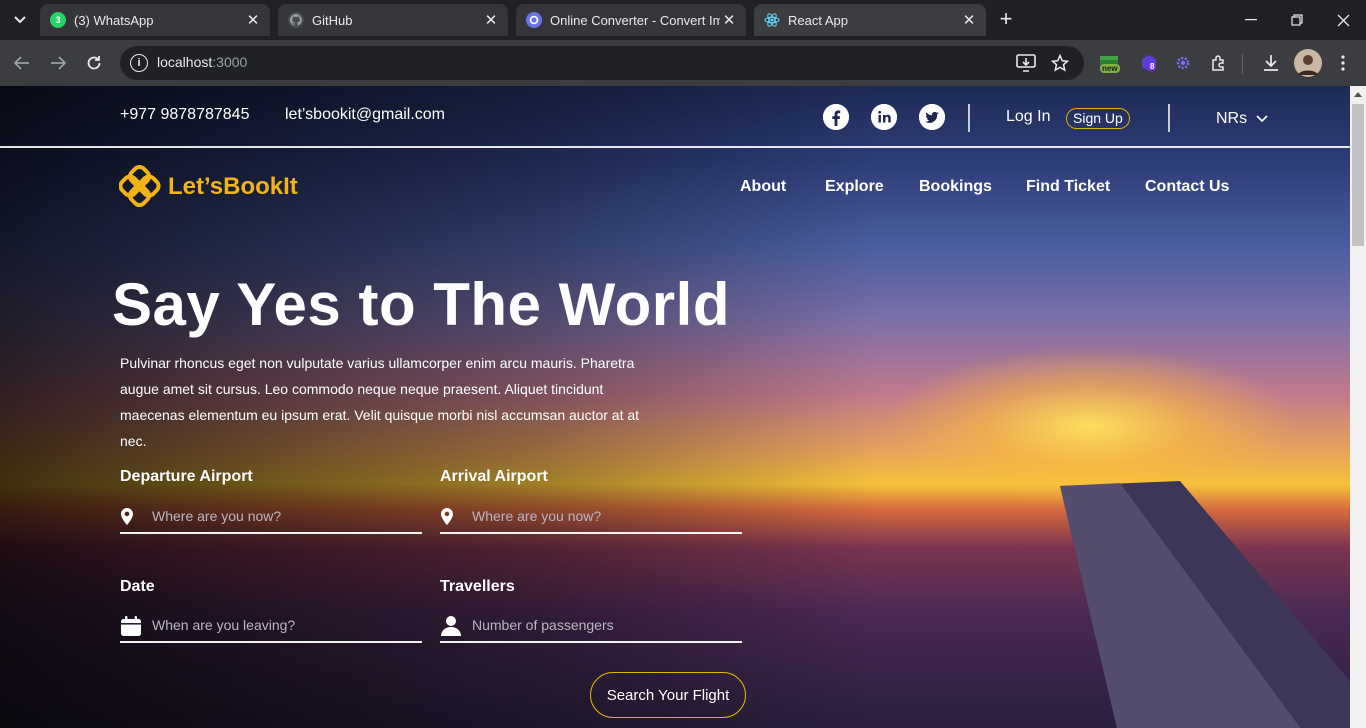  I want to click on nav-about: About, so click(763, 187).